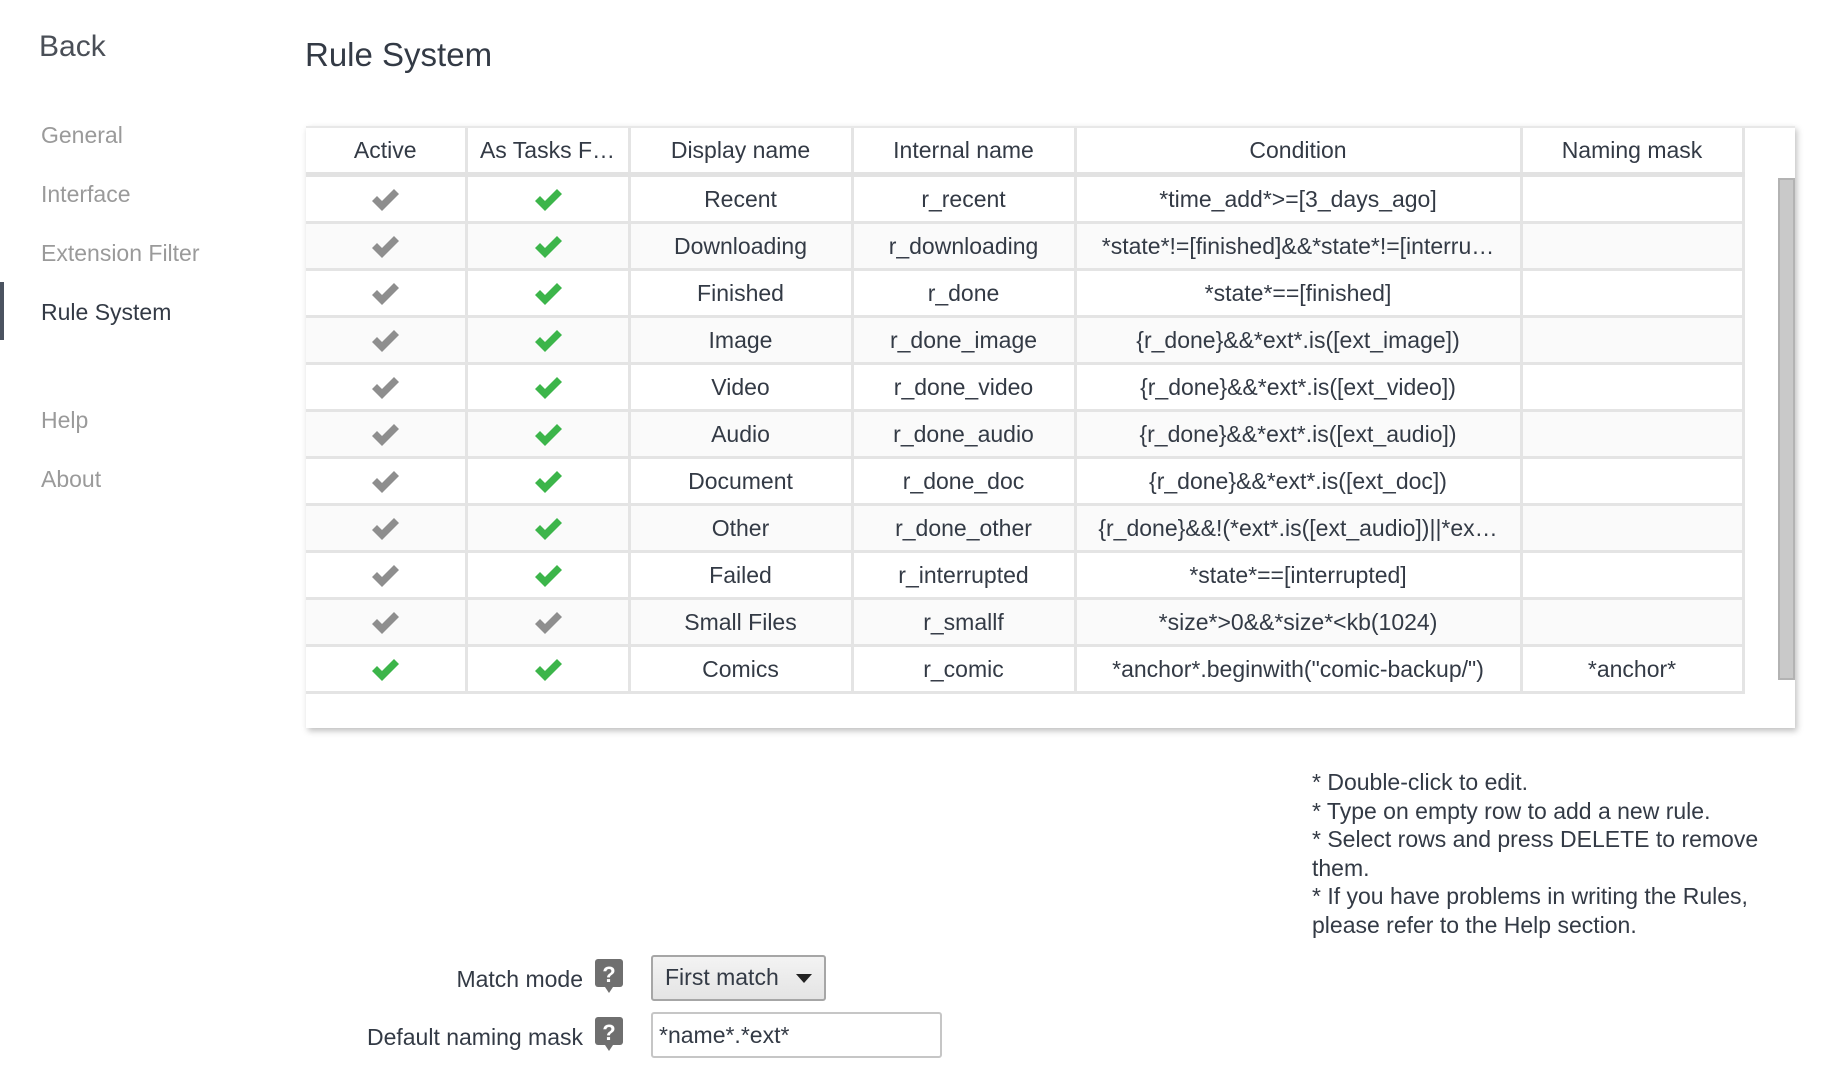 Image resolution: width=1844 pixels, height=1084 pixels. What do you see at coordinates (1786, 429) in the screenshot?
I see `table-scrollbar` at bounding box center [1786, 429].